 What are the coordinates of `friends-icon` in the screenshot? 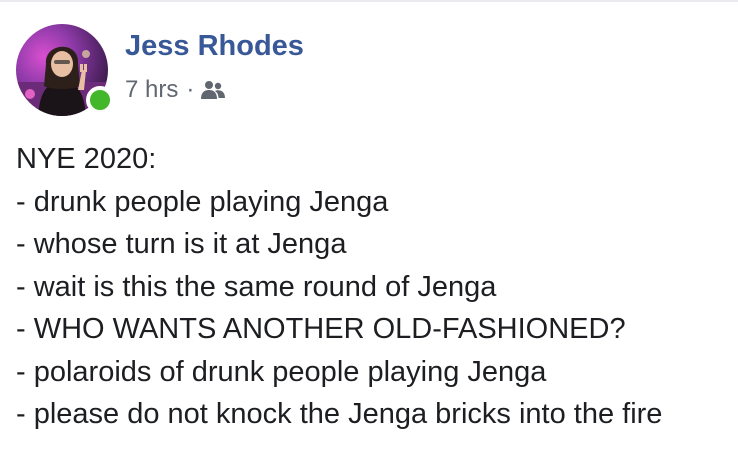 It's located at (213, 90).